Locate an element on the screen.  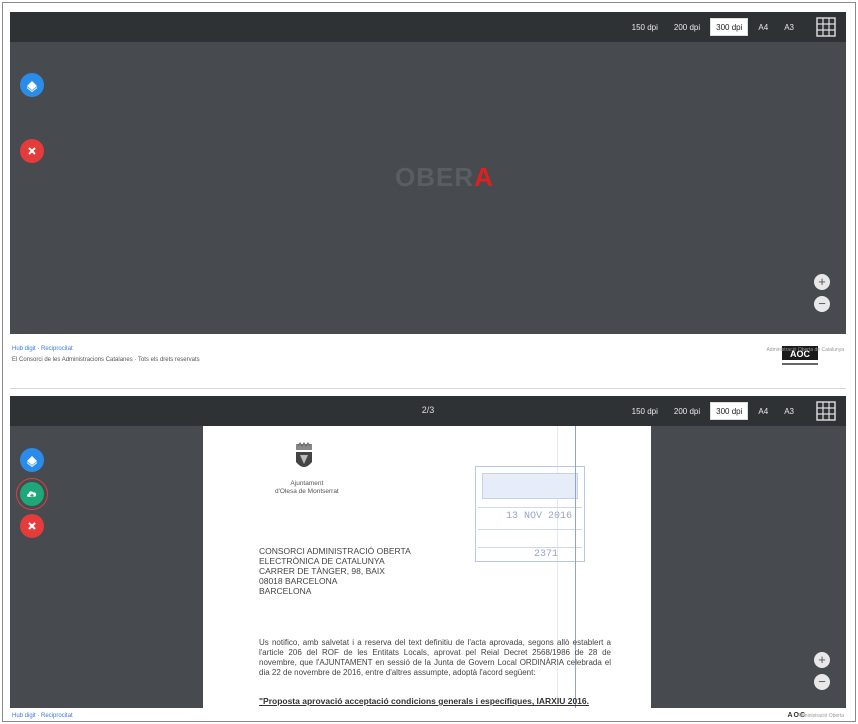
stamp-number: 2371 is located at coordinates (546, 554).